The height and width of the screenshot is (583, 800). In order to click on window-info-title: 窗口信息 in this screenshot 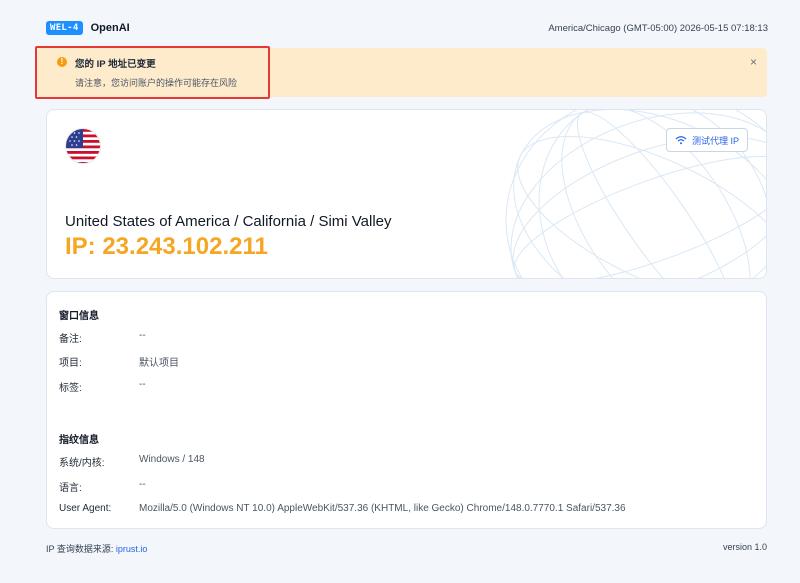, I will do `click(79, 316)`.